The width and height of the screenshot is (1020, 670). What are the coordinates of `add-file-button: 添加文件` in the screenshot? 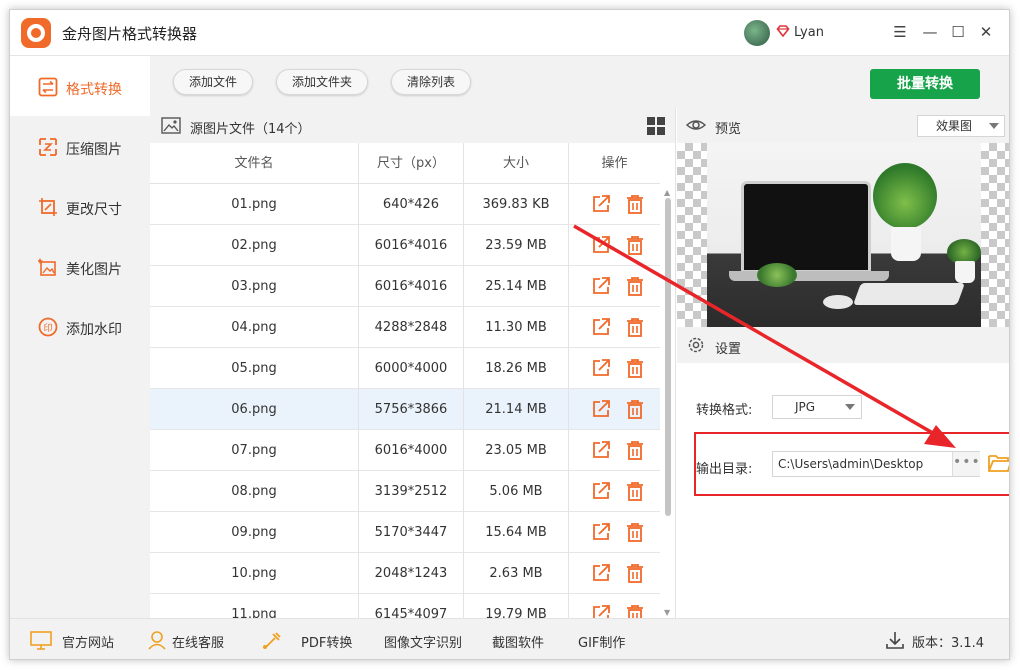 It's located at (213, 82).